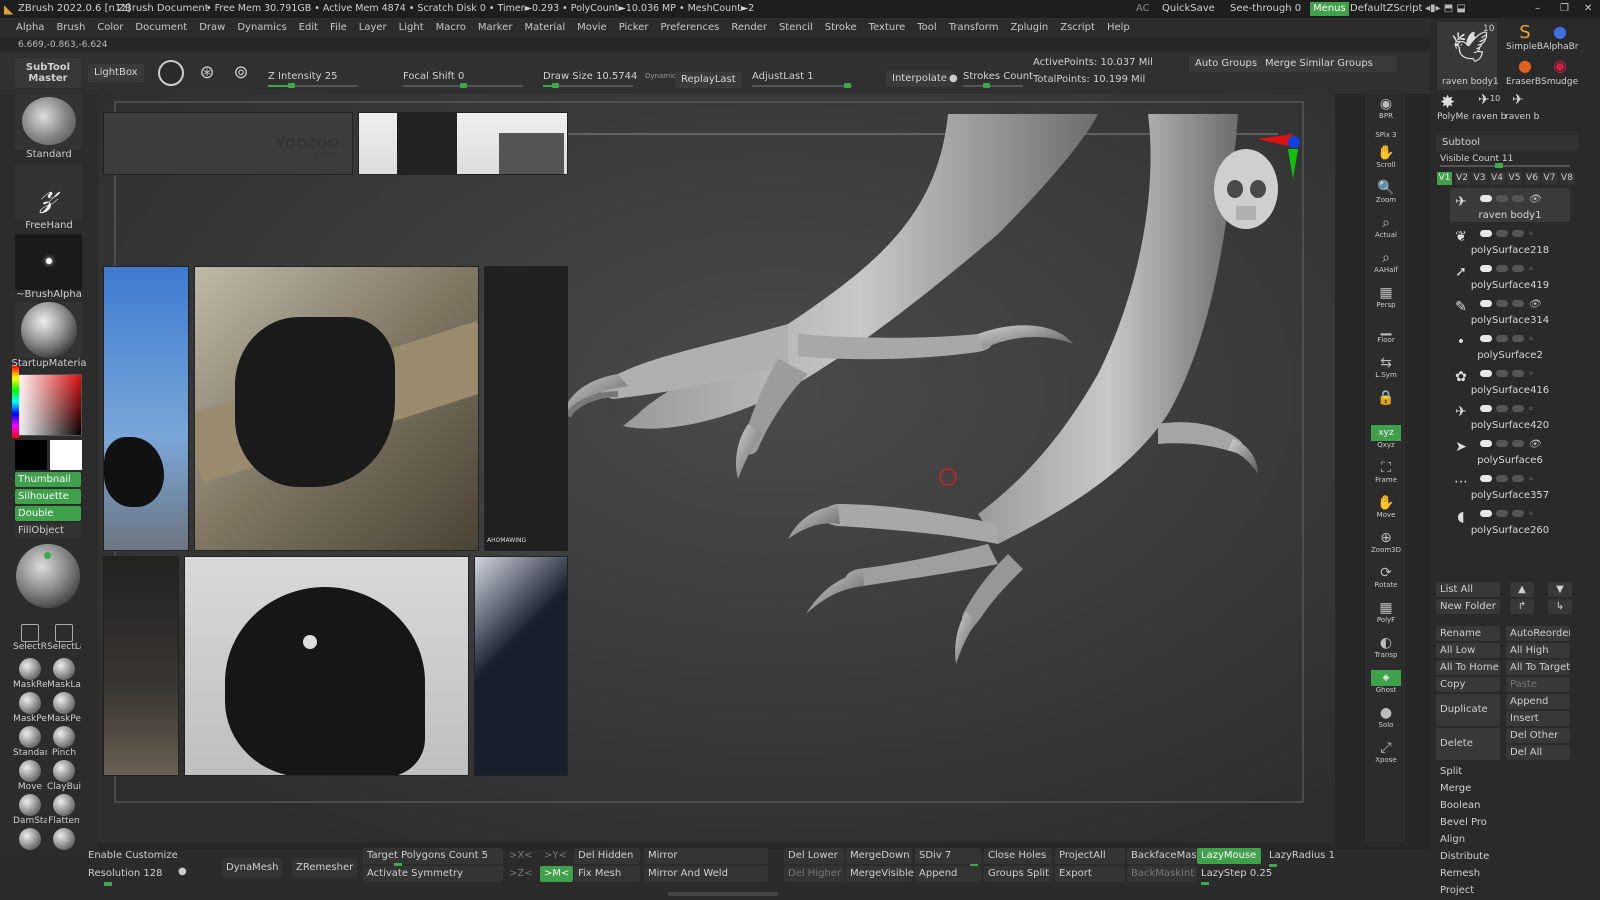  What do you see at coordinates (690, 27) in the screenshot?
I see `menu-preferences: Preferences` at bounding box center [690, 27].